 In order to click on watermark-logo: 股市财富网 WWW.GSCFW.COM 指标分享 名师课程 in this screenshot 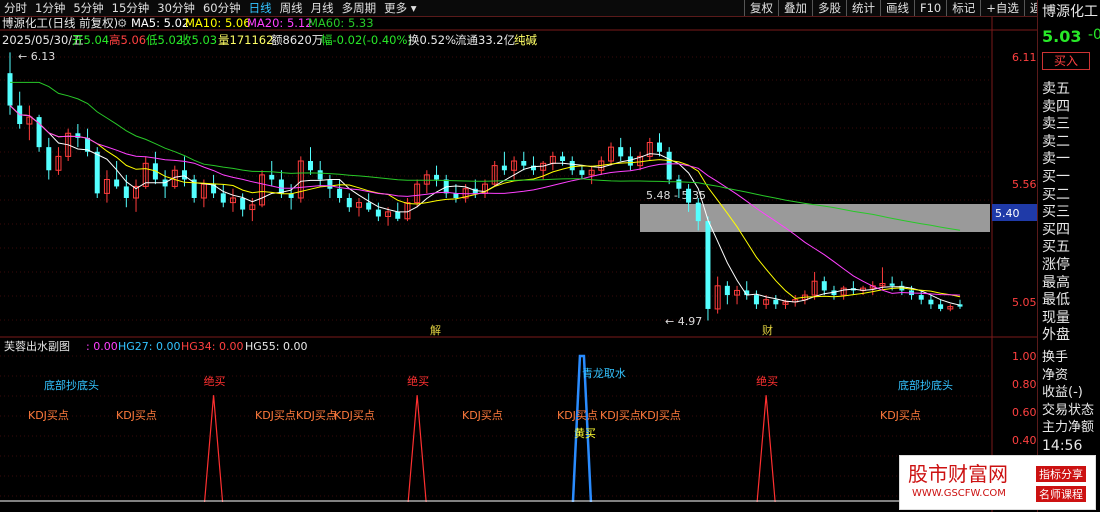, I will do `click(997, 482)`.